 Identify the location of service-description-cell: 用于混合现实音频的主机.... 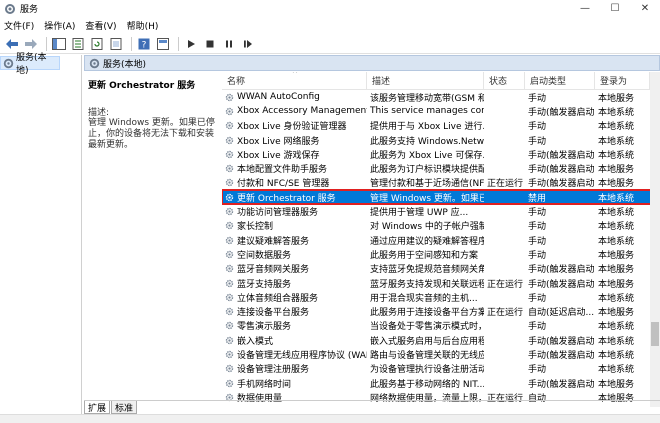
(424, 298).